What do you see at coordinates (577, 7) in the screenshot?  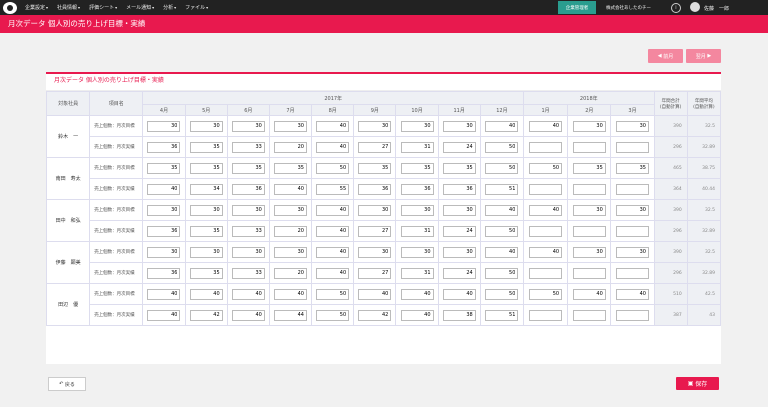 I see `admin-button: 企業管理者` at bounding box center [577, 7].